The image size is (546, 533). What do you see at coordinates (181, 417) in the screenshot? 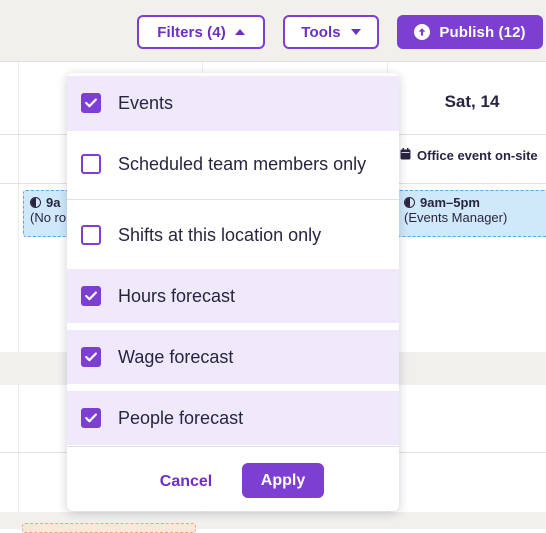
I see `filter-option-label: People forecast` at bounding box center [181, 417].